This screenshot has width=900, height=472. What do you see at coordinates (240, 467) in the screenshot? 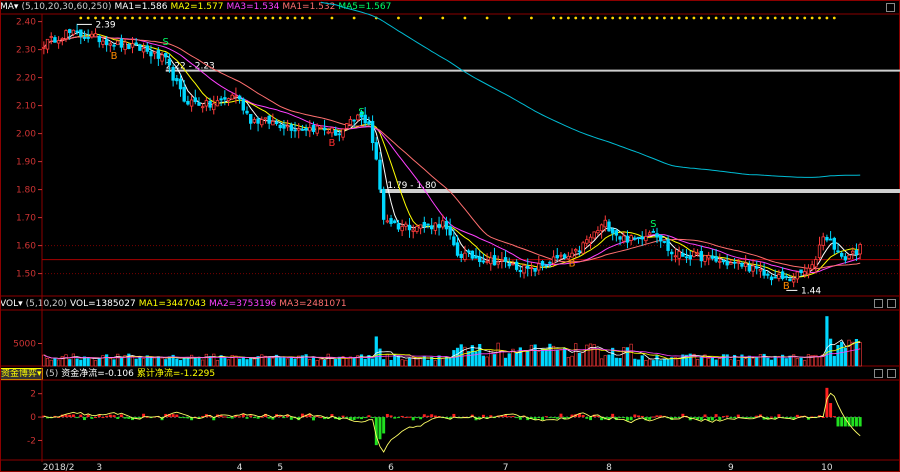
I see `date-axis-label: 4` at bounding box center [240, 467].